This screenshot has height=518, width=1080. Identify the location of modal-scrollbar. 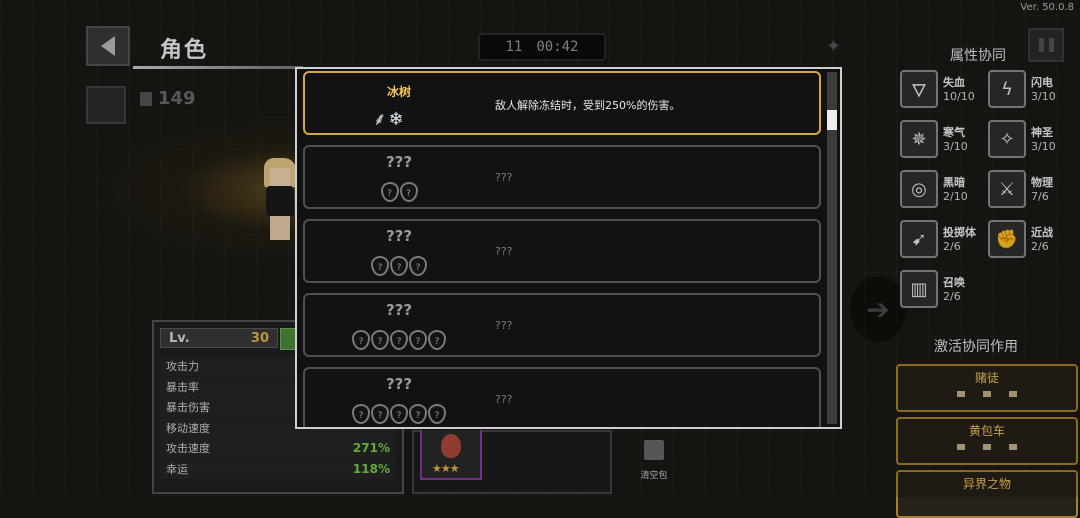
(832, 248).